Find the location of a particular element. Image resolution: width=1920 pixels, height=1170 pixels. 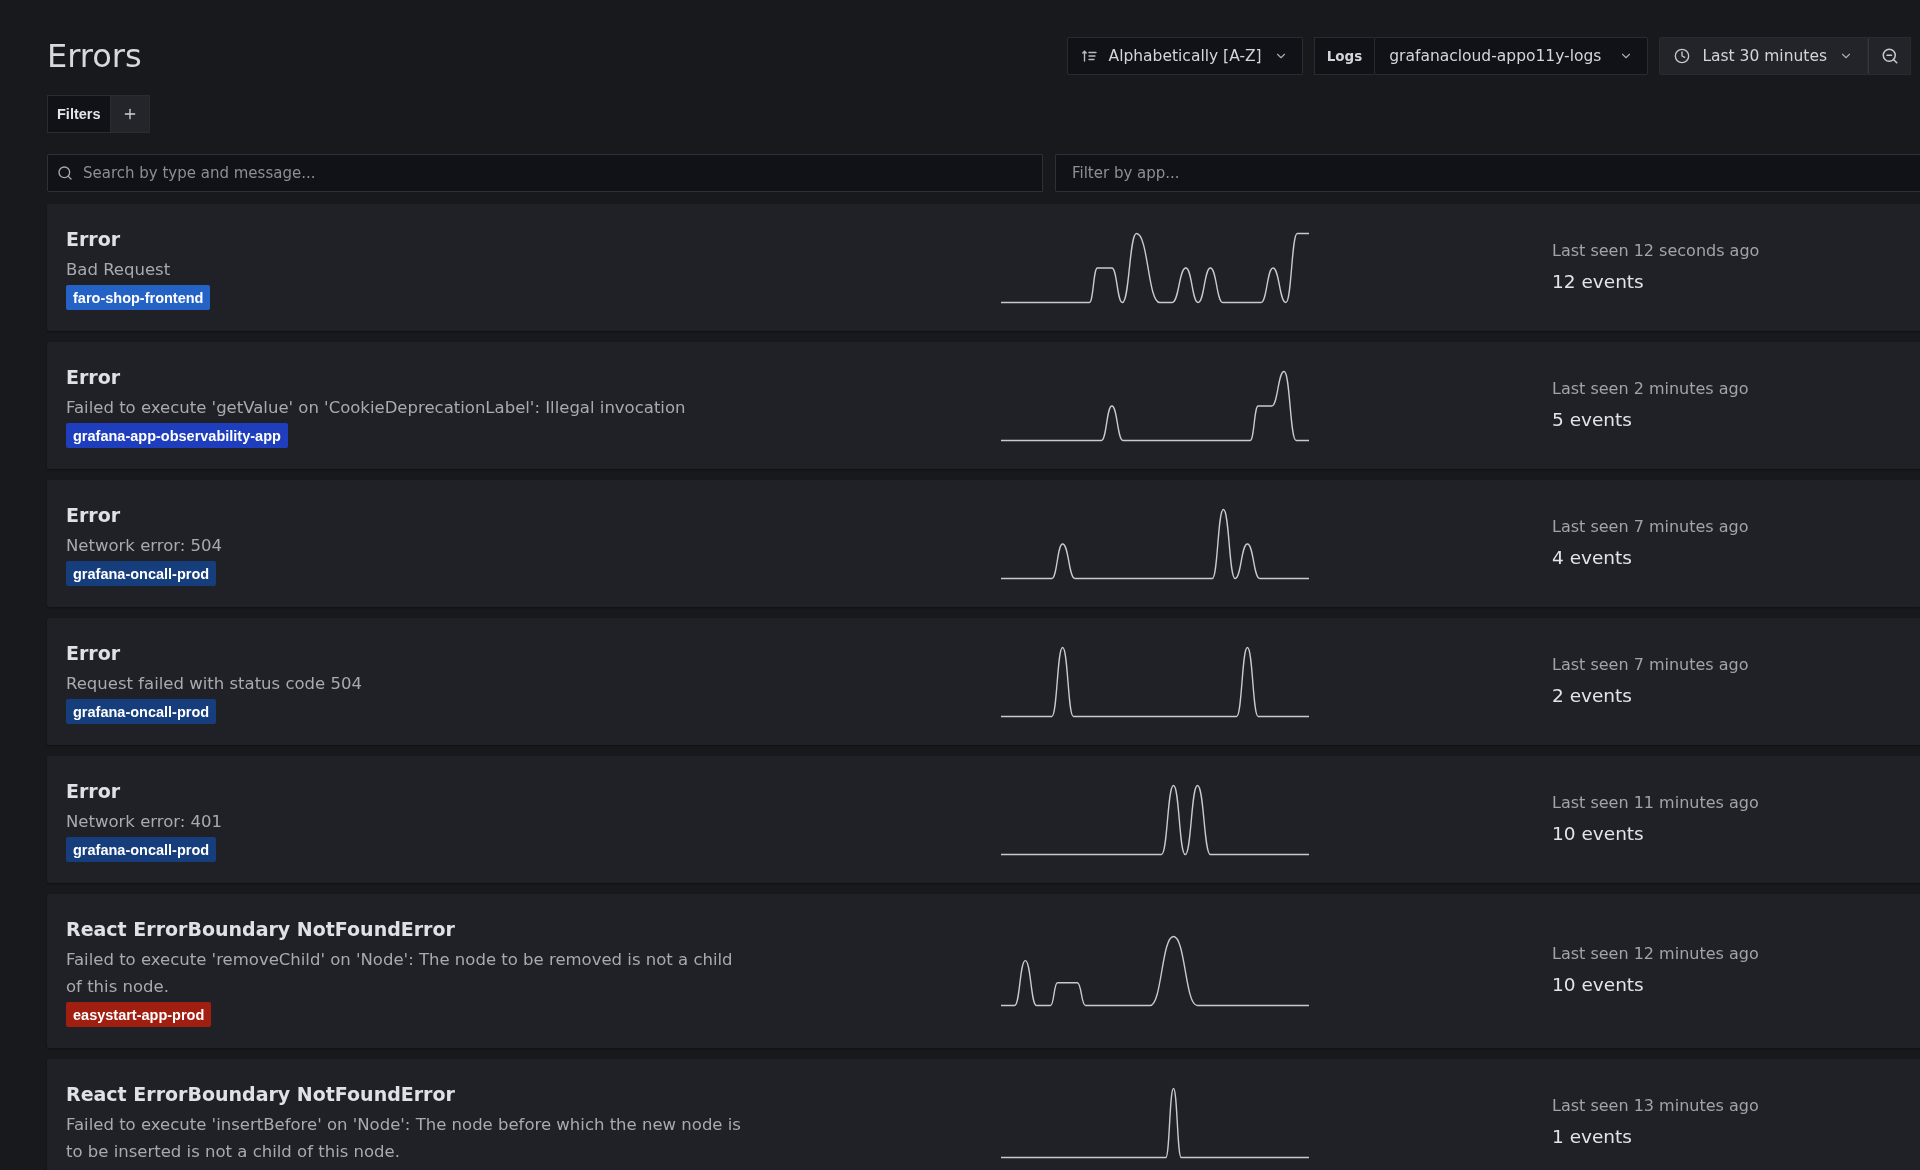

page-title: Errors is located at coordinates (94, 56).